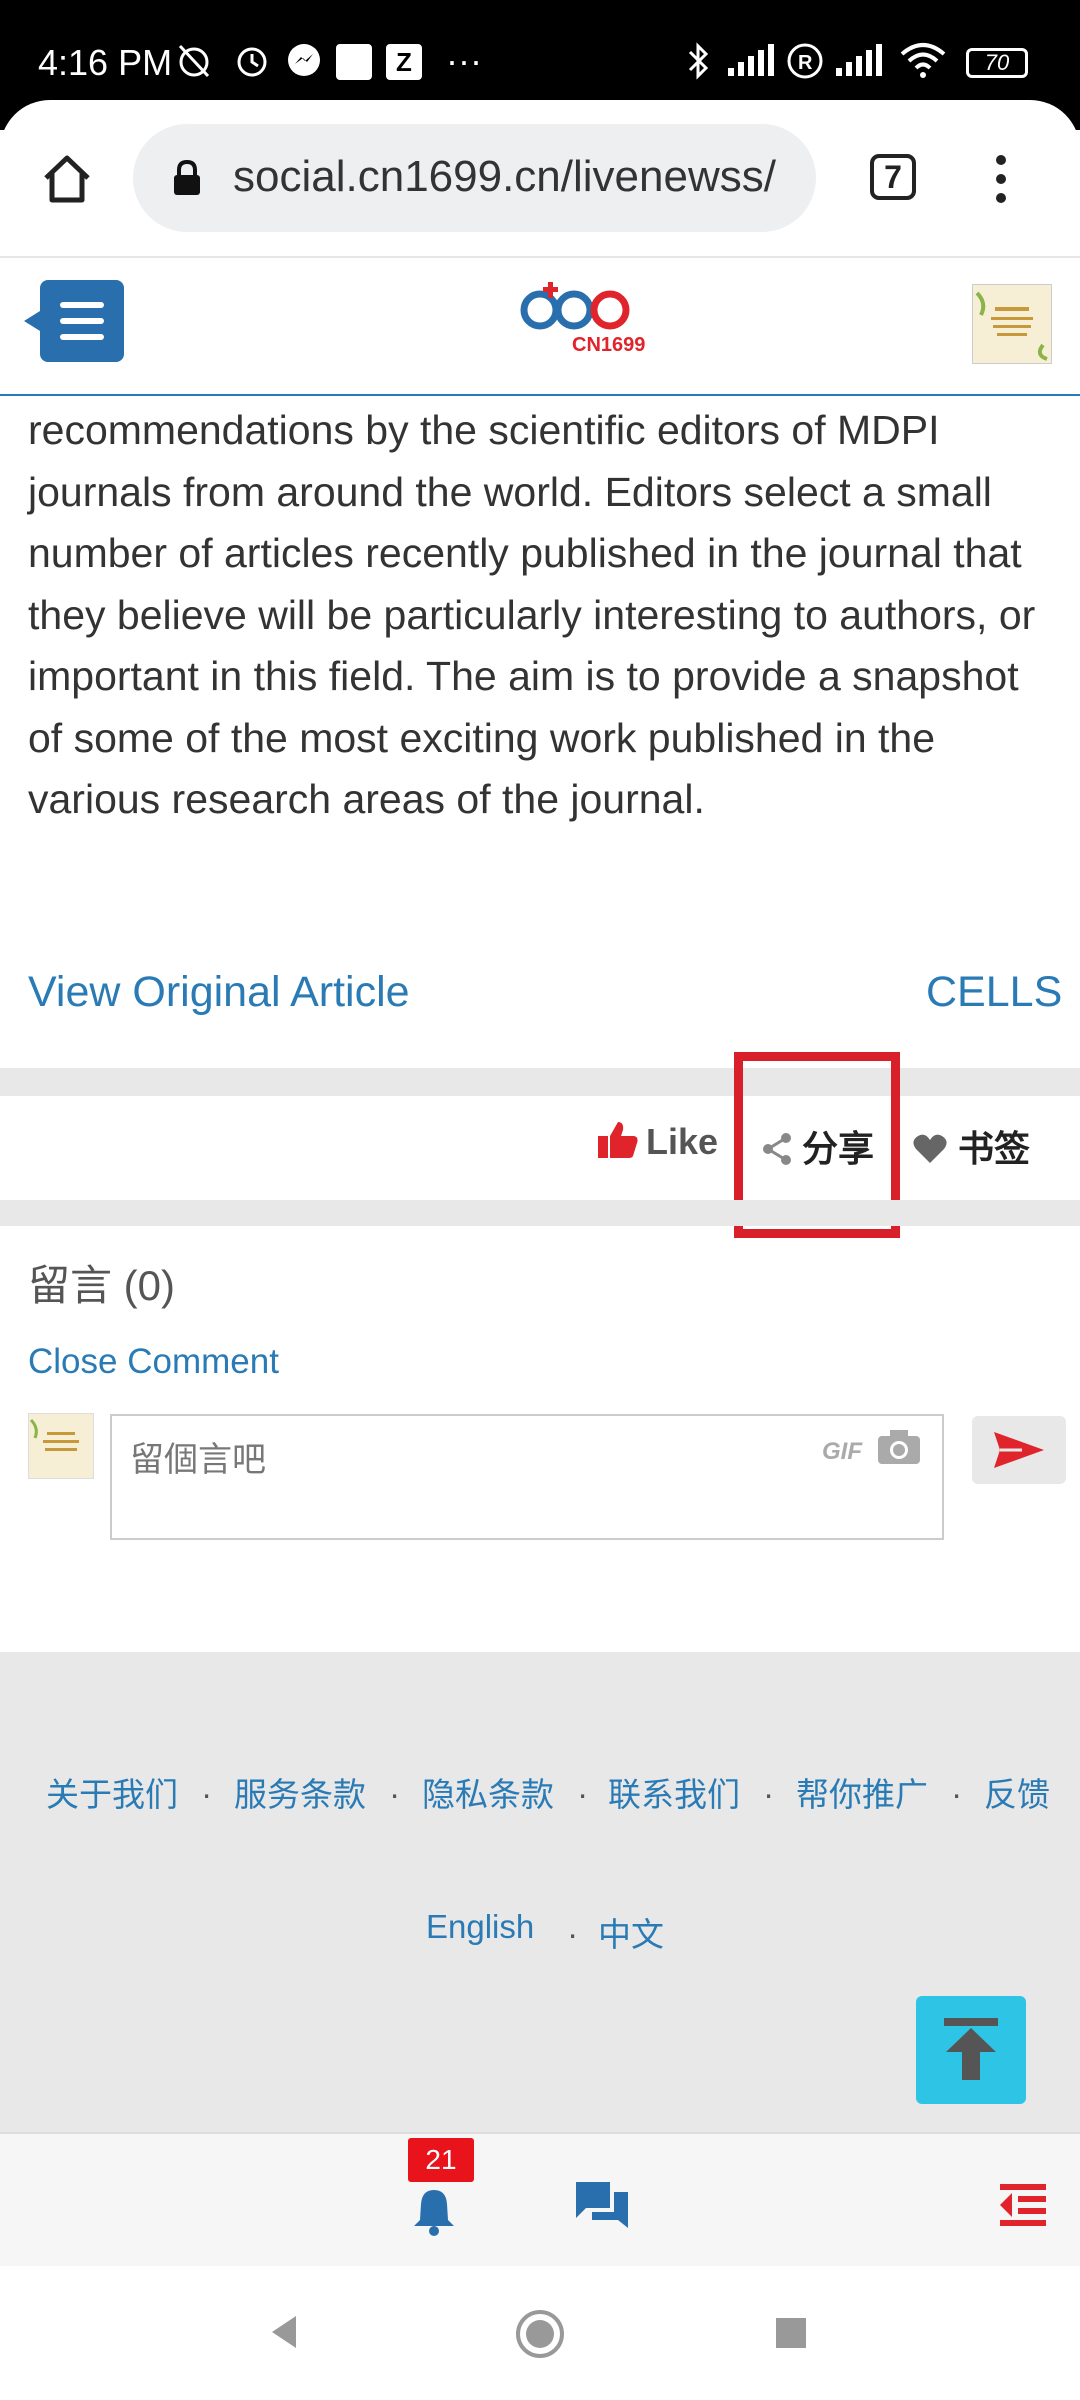 This screenshot has width=1080, height=2400. What do you see at coordinates (930, 1148) in the screenshot?
I see `heart-icon` at bounding box center [930, 1148].